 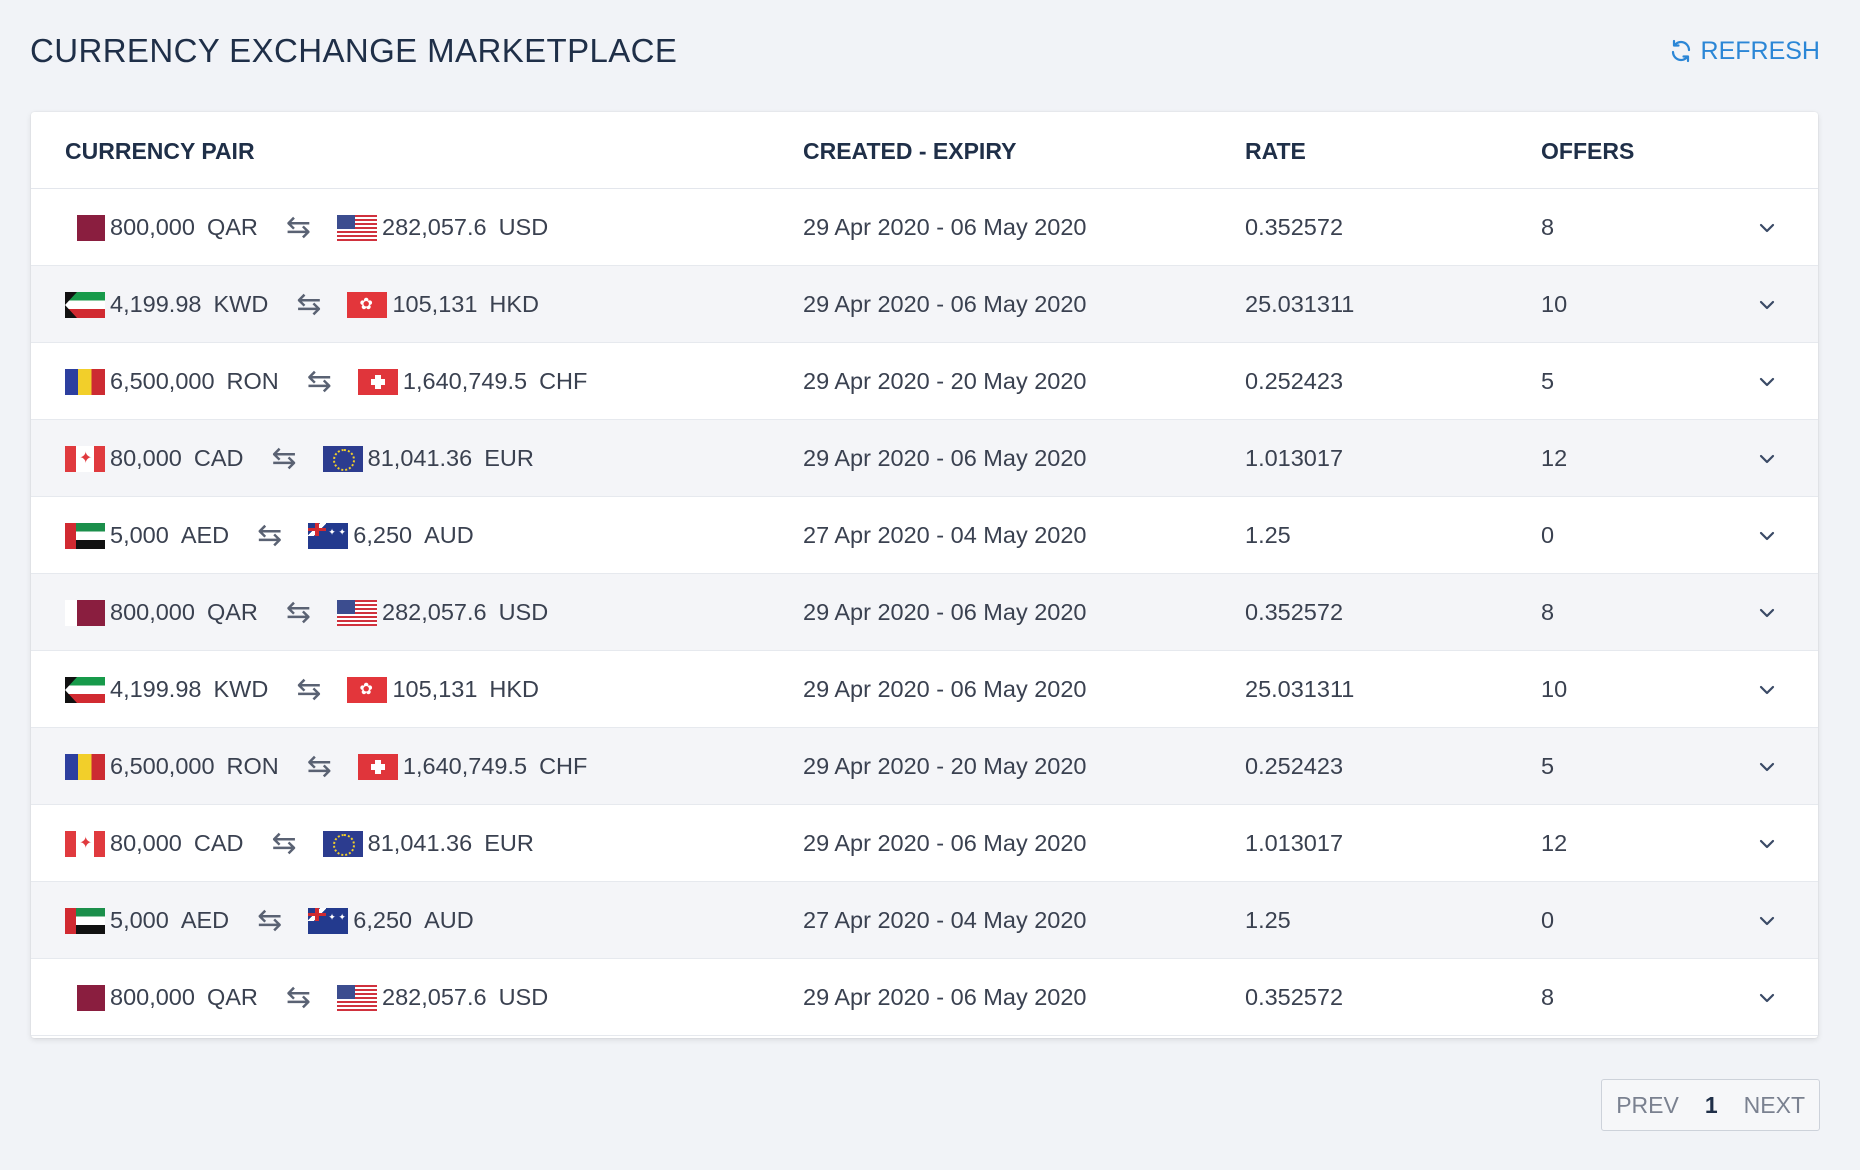 What do you see at coordinates (1294, 612) in the screenshot?
I see `rate-cell: 0.352572` at bounding box center [1294, 612].